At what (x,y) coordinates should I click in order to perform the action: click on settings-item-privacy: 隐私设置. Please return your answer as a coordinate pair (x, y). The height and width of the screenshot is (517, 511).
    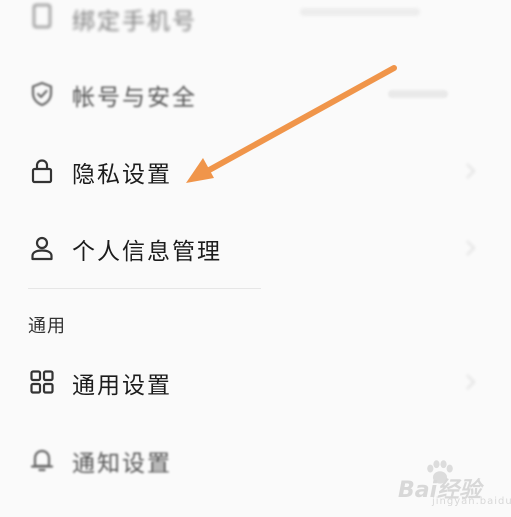
    Looking at the image, I should click on (255, 171).